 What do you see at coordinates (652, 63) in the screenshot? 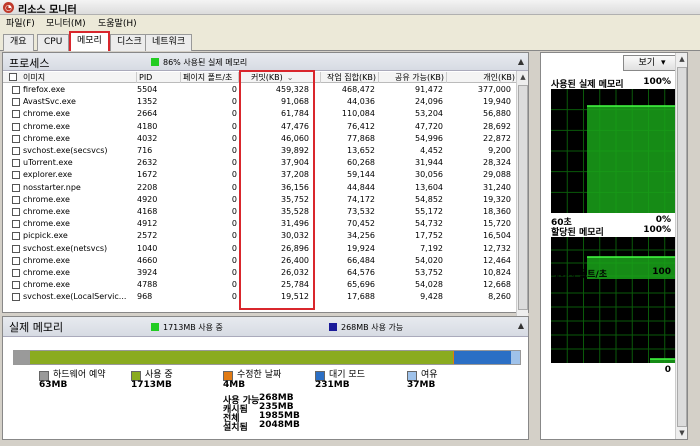
I see `view-button: 보기 ▾` at bounding box center [652, 63].